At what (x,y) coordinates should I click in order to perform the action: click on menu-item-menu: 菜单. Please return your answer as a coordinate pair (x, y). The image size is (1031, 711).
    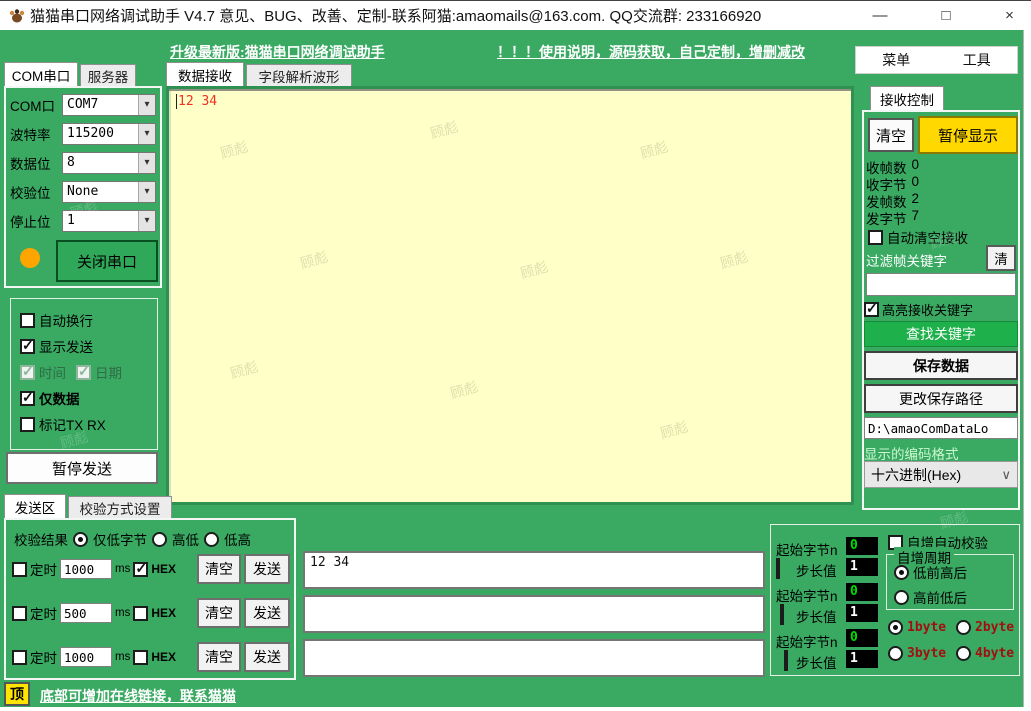
    Looking at the image, I should click on (896, 60).